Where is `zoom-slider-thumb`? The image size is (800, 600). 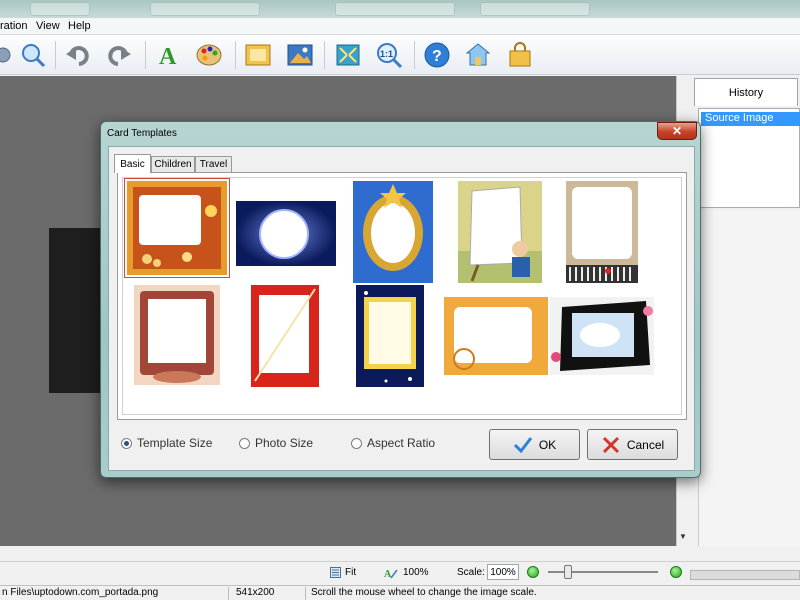
zoom-slider-thumb is located at coordinates (568, 572).